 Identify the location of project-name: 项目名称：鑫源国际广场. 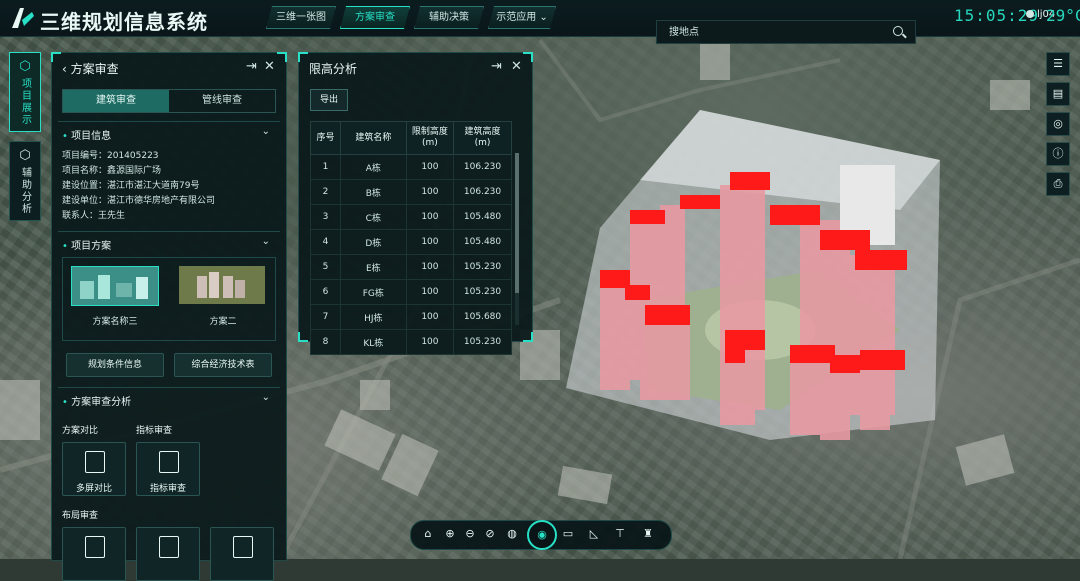
(112, 171).